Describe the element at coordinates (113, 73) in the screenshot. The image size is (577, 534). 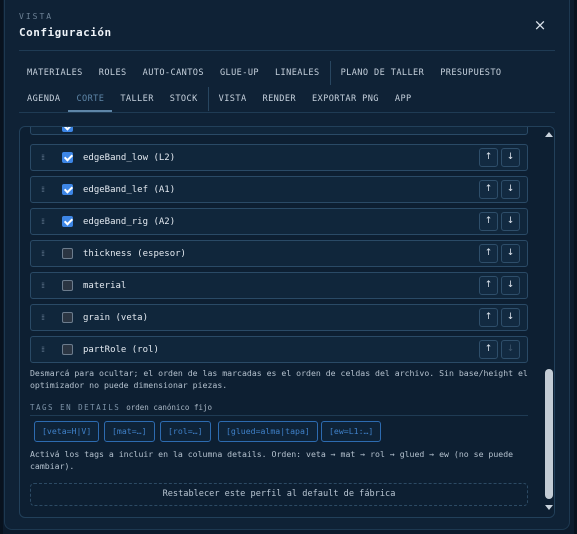
I see `tab-roles: ROLES` at that location.